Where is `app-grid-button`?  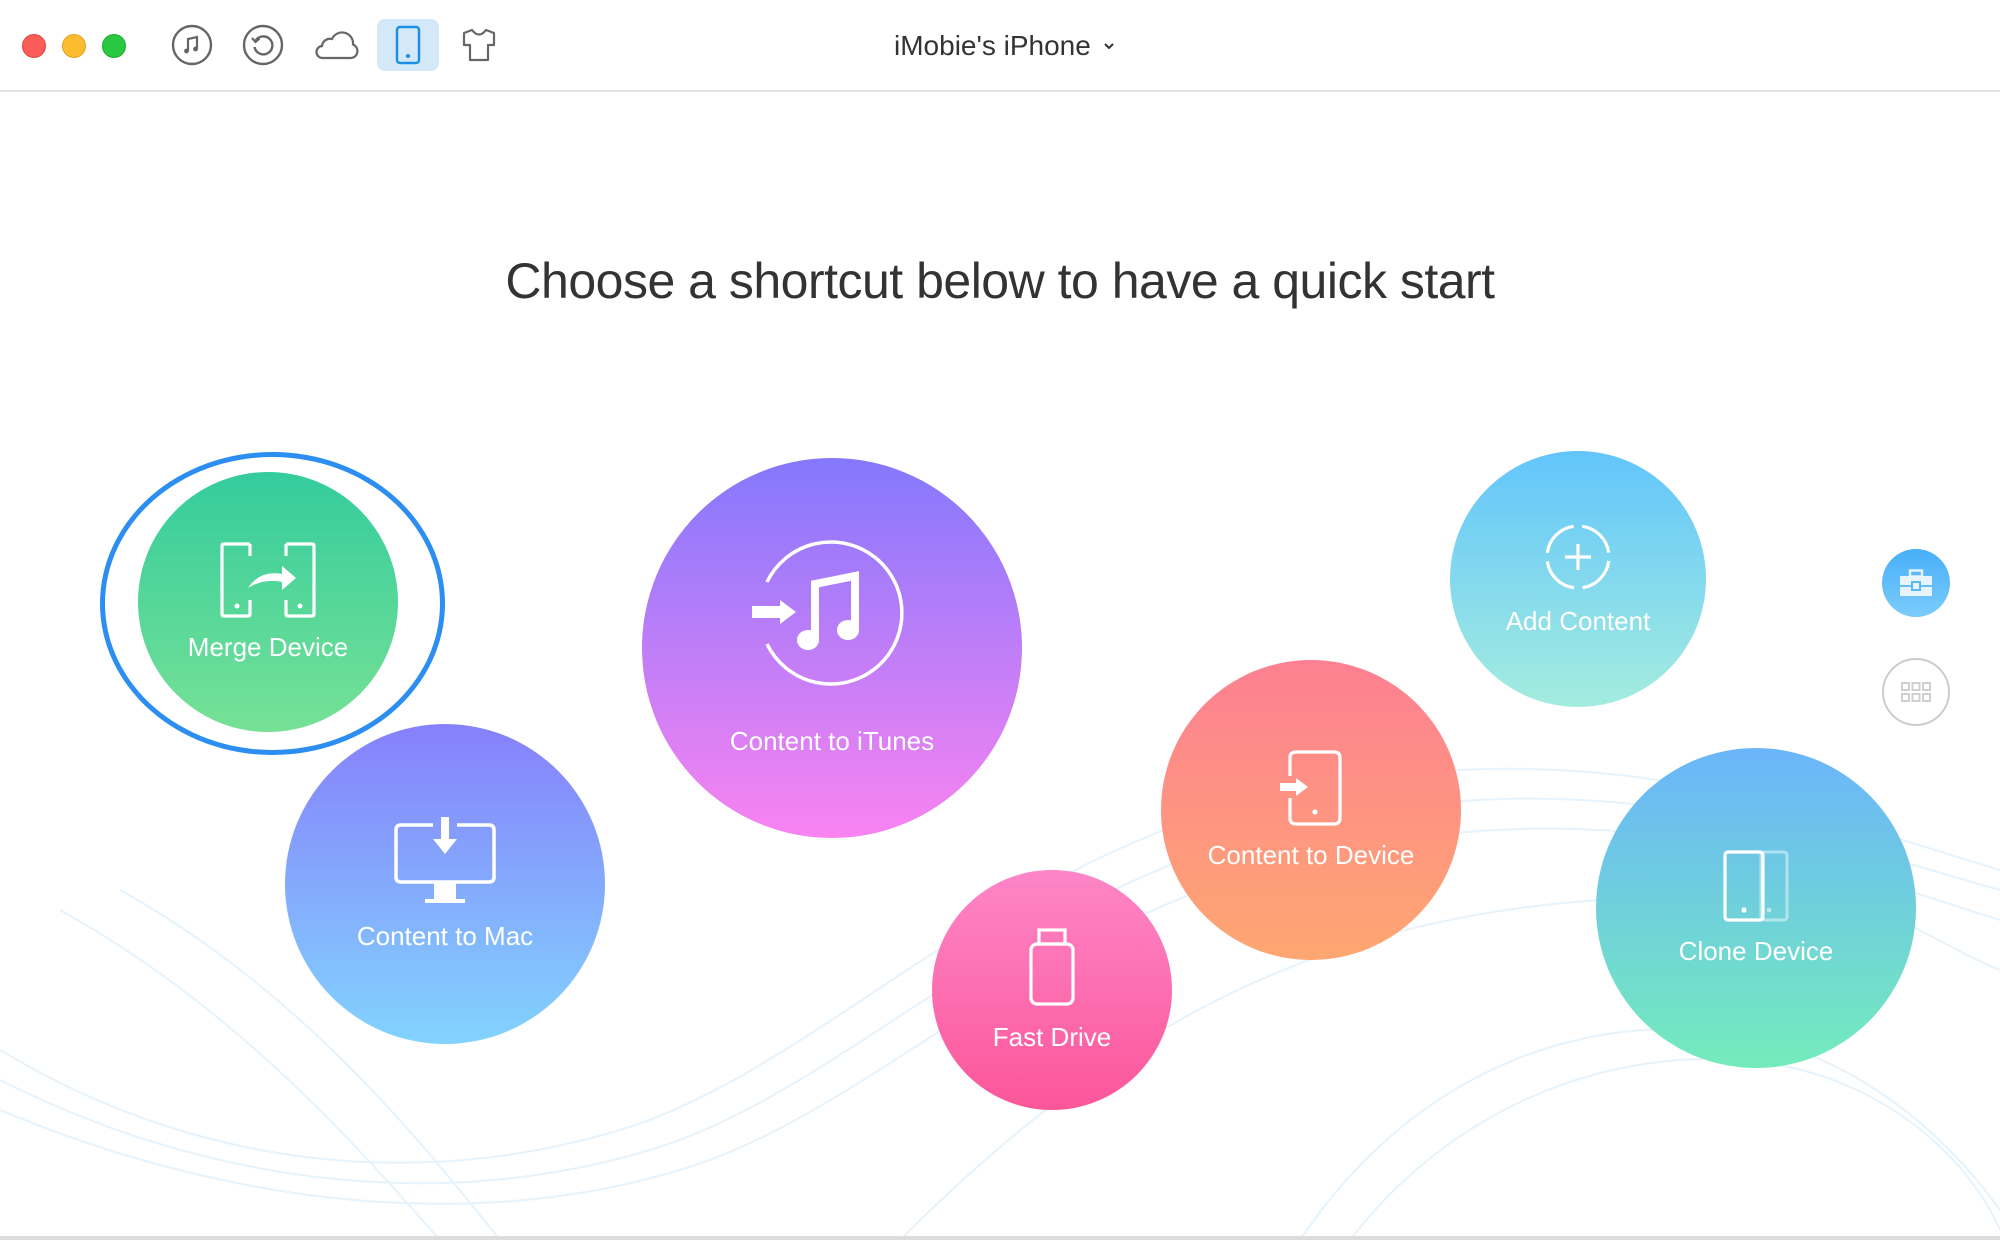 app-grid-button is located at coordinates (1916, 692).